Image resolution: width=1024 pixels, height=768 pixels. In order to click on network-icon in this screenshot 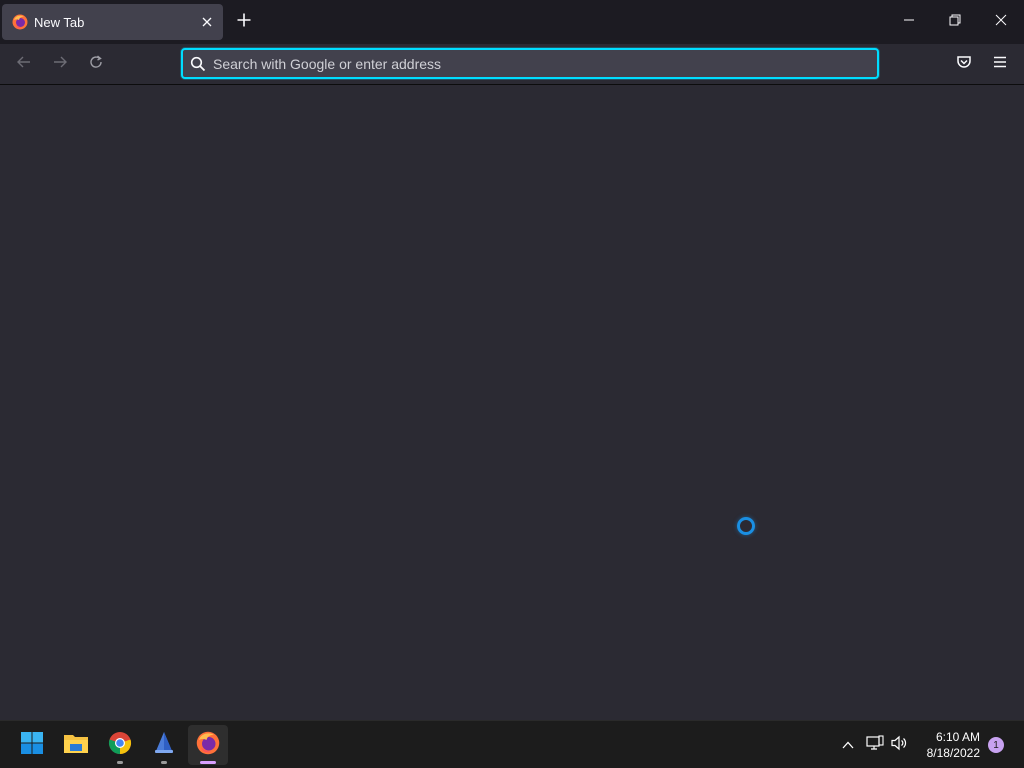, I will do `click(875, 745)`.